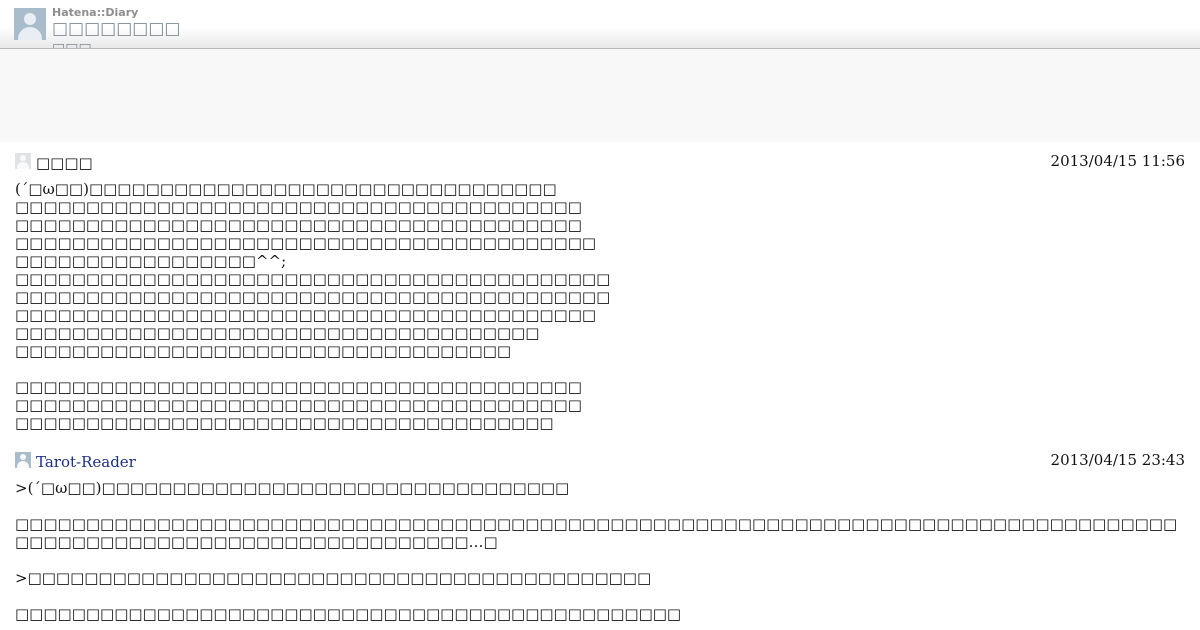  I want to click on hatena-header-bar: Hatena::Diary □□□□□□□□ □□□, so click(600, 24).